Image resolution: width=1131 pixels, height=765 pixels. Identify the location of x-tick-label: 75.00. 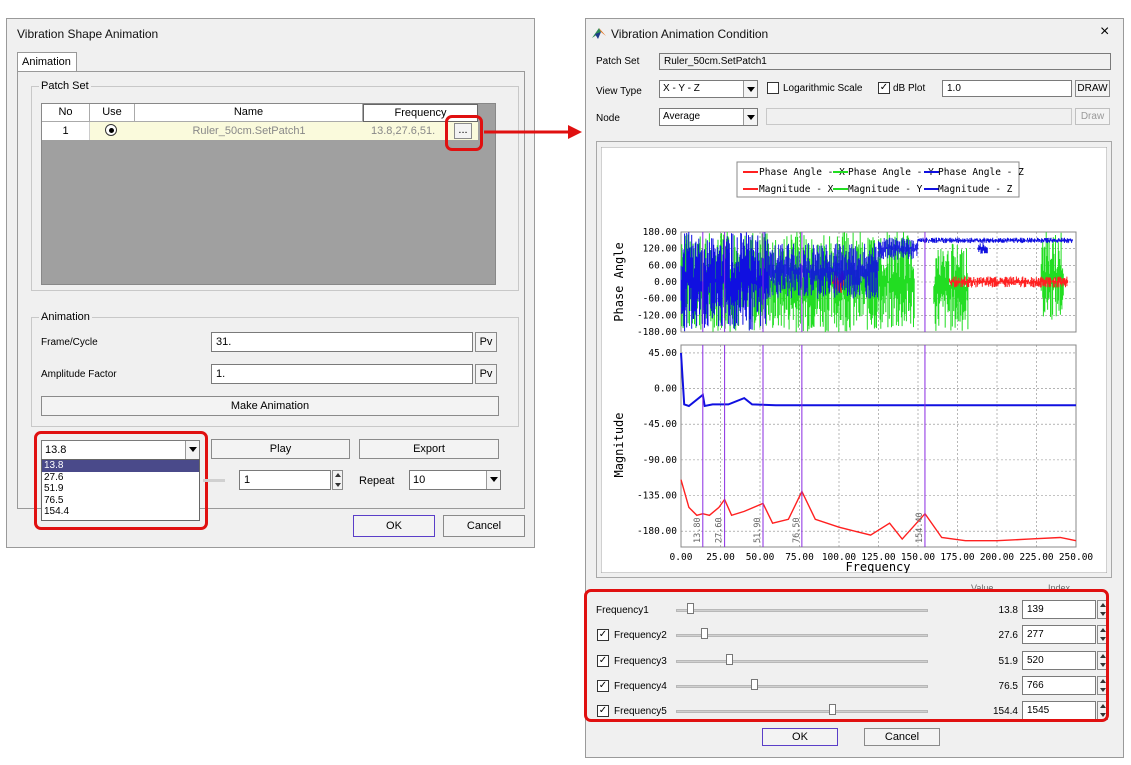
(799, 557).